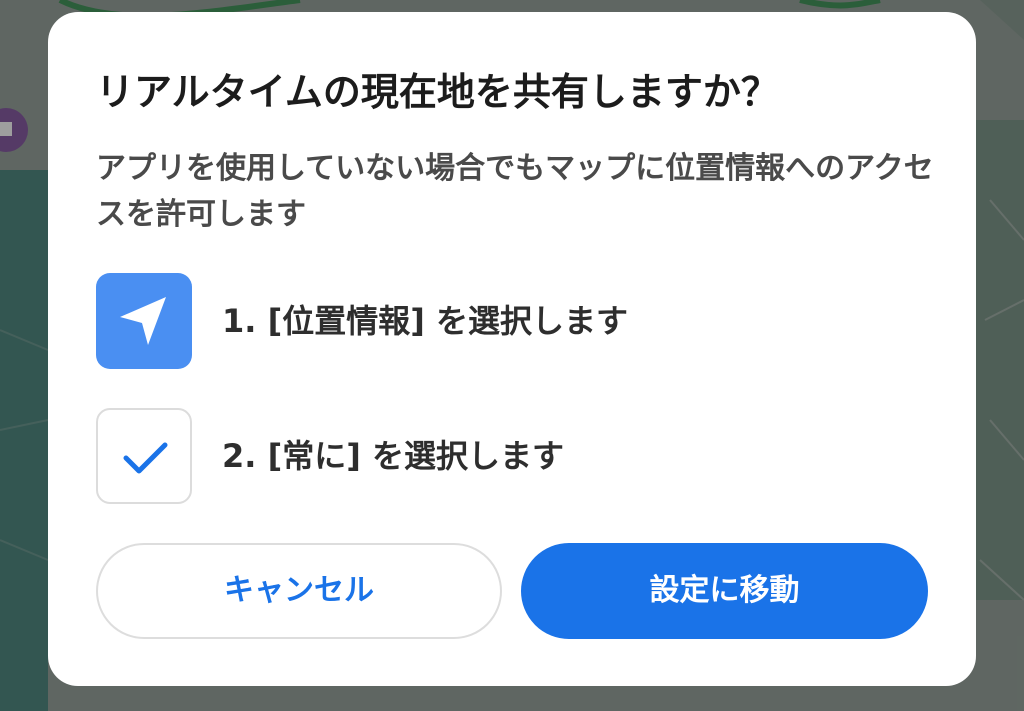 This screenshot has width=1024, height=711. What do you see at coordinates (144, 321) in the screenshot?
I see `location-arrow-icon` at bounding box center [144, 321].